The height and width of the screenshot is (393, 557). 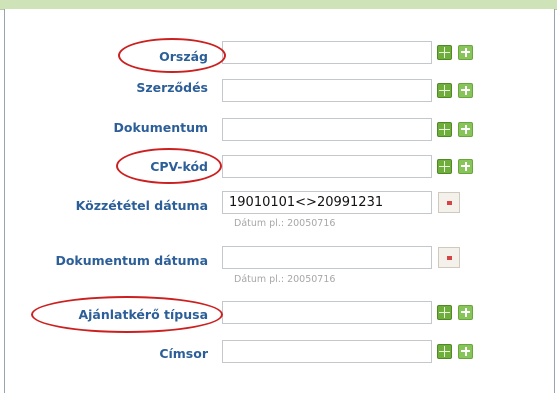 I want to click on heading-add-button, so click(x=465, y=351).